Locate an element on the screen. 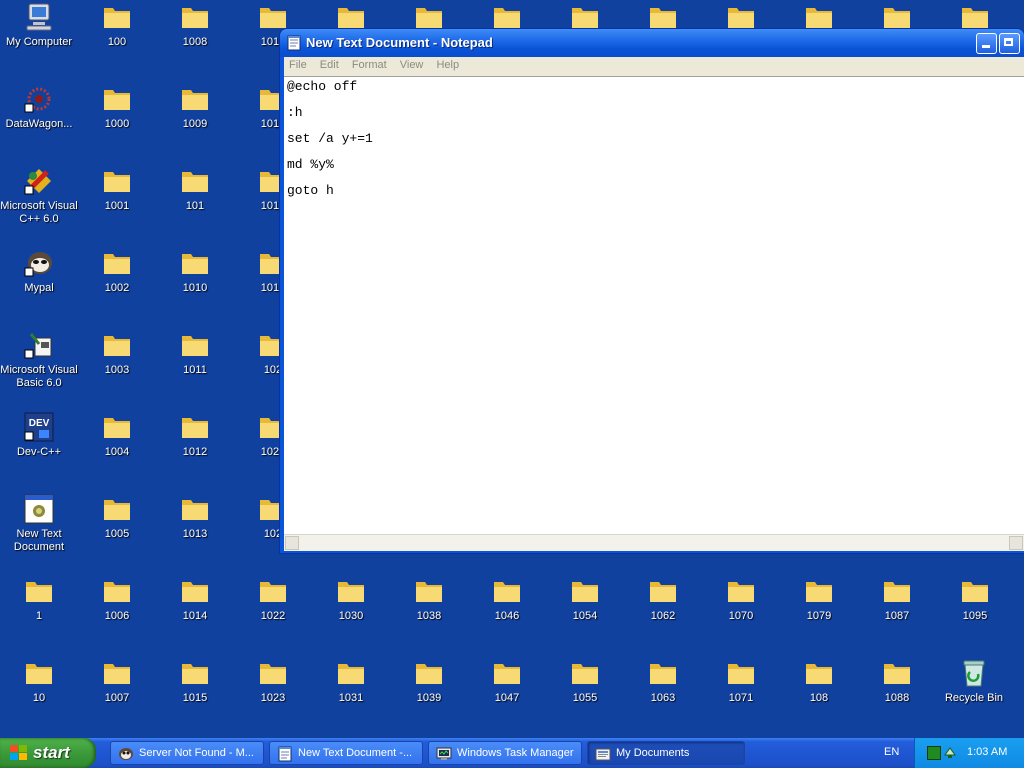 The height and width of the screenshot is (768, 1024). desktop-icon-visual-basic: Microsoft Visual Basic 6.0 is located at coordinates (39, 360).